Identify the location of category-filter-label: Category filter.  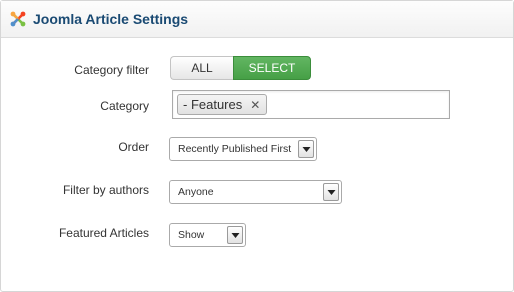
(111, 70).